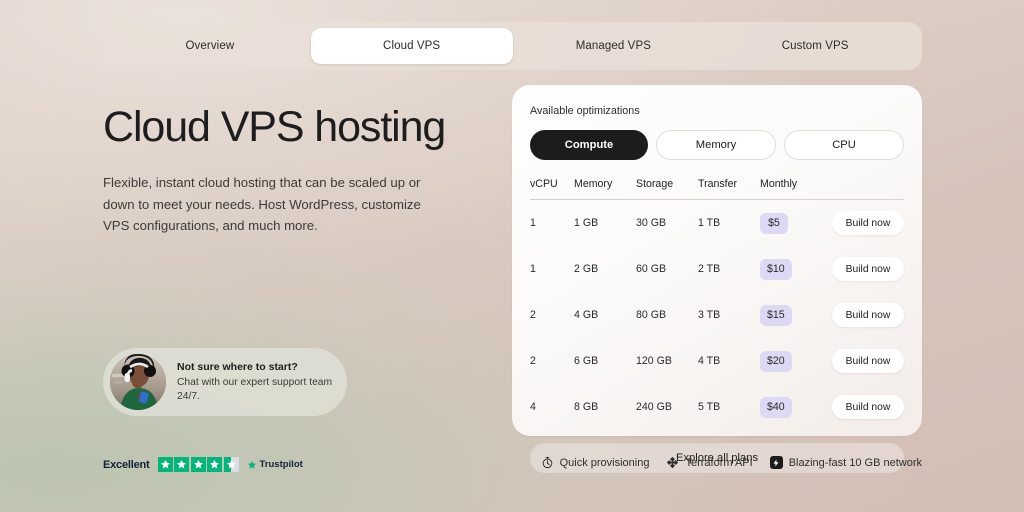 The width and height of the screenshot is (1024, 512). Describe the element at coordinates (654, 361) in the screenshot. I see `cell-storage: 120 GB` at that location.